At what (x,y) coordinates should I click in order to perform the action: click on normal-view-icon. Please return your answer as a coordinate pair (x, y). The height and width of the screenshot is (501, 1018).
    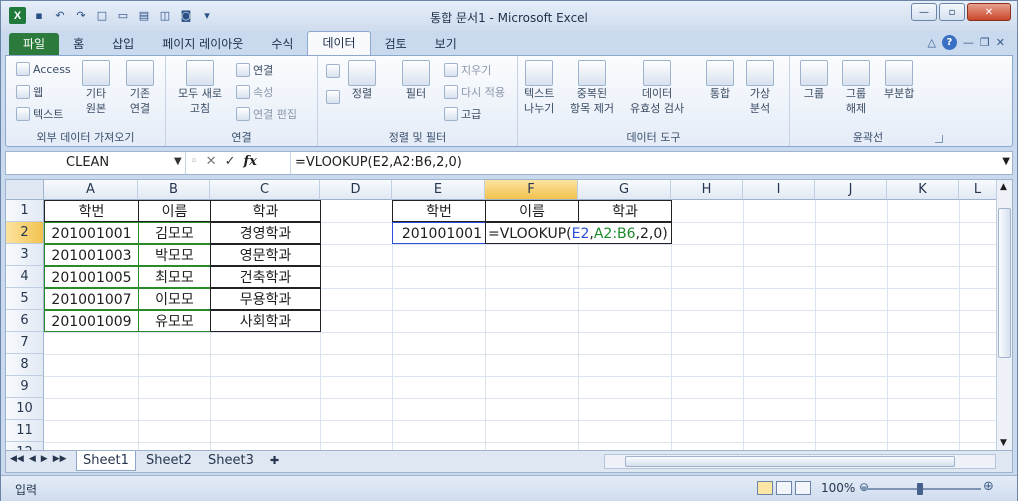
    Looking at the image, I should click on (765, 488).